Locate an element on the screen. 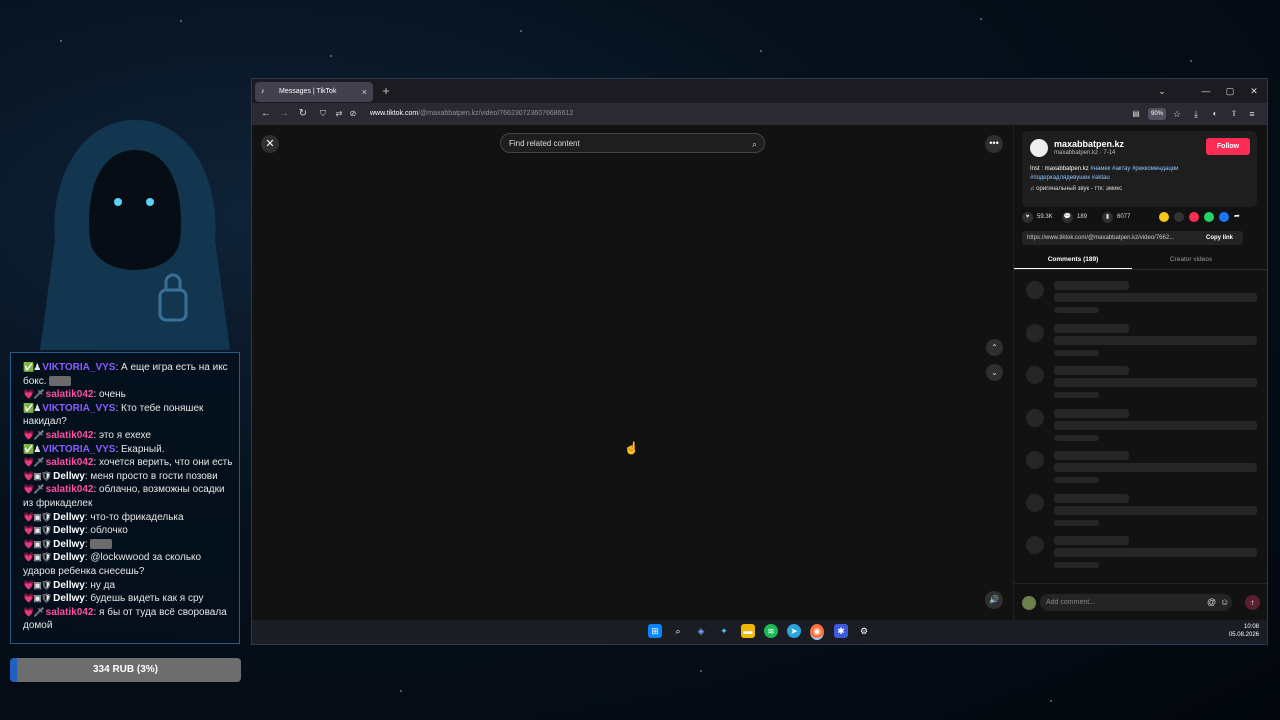 The image size is (1280, 720). extension-icon: ◐ is located at coordinates (1215, 114).